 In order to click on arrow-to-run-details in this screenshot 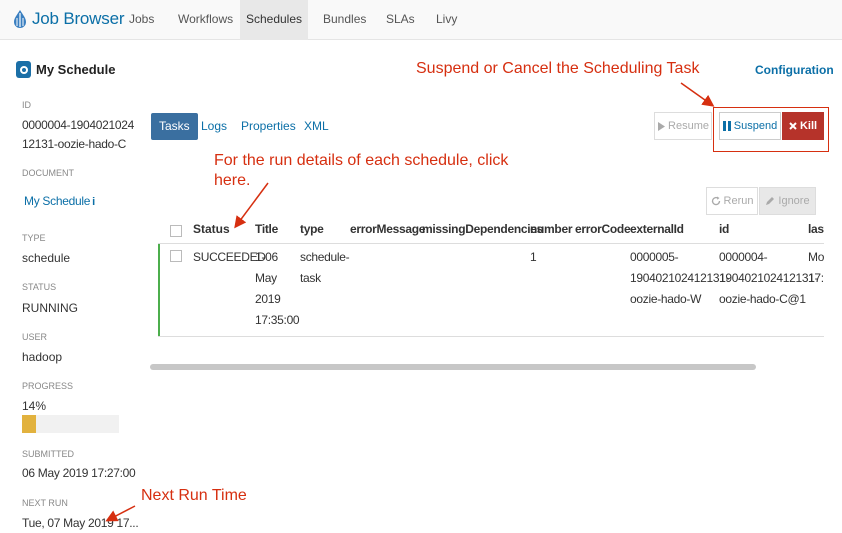, I will do `click(251, 205)`.